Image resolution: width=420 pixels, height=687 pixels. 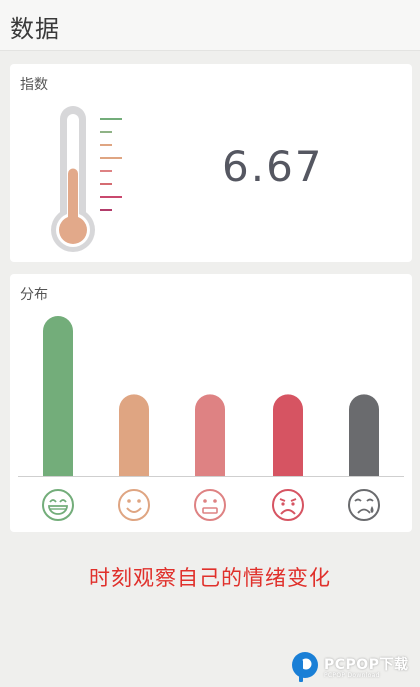 What do you see at coordinates (86, 179) in the screenshot?
I see `thermometer-icon` at bounding box center [86, 179].